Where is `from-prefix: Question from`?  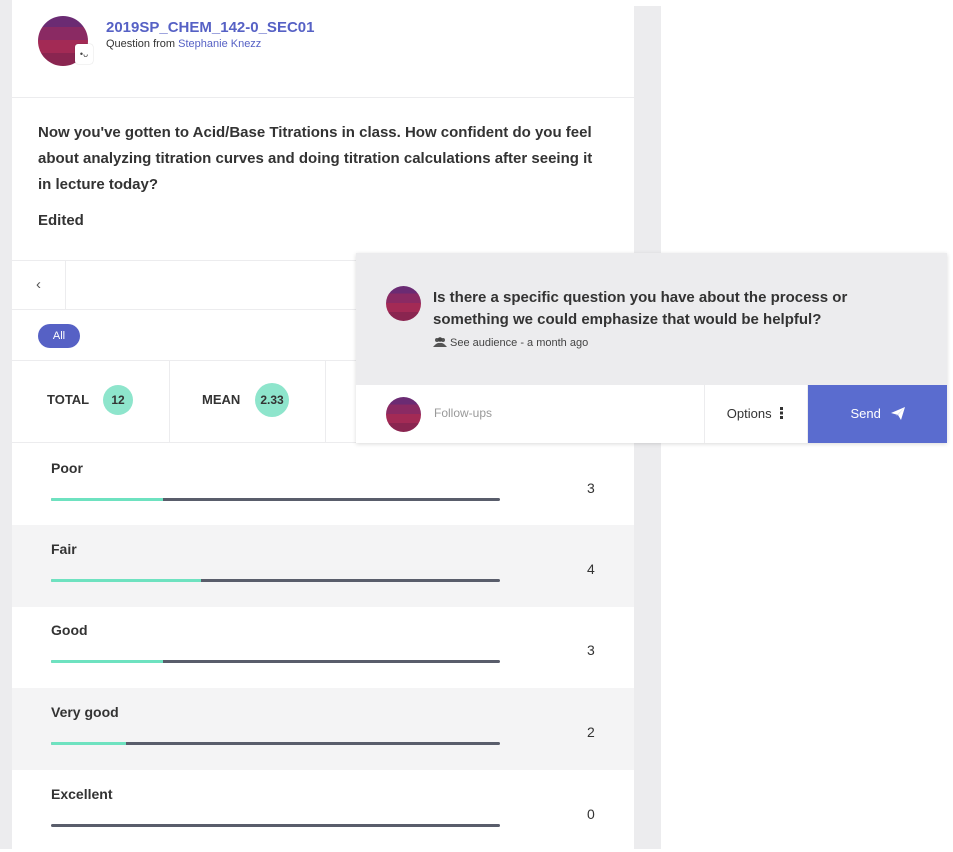 from-prefix: Question from is located at coordinates (142, 44).